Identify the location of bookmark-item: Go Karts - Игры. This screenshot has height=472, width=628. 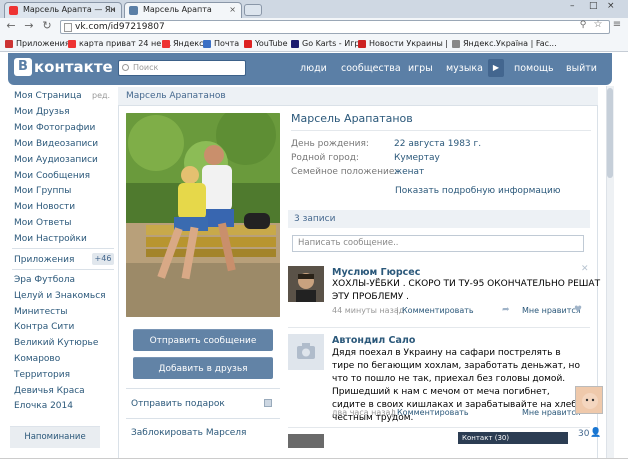
(328, 44).